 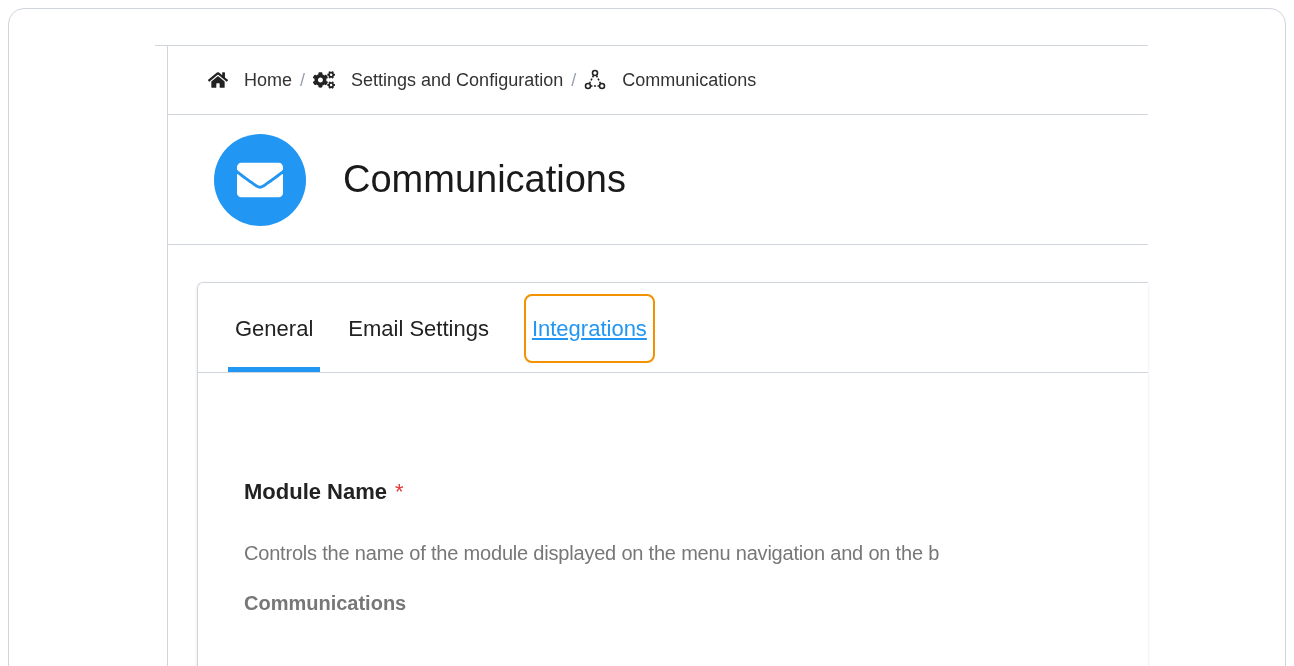 I want to click on required-mark: *, so click(x=399, y=492).